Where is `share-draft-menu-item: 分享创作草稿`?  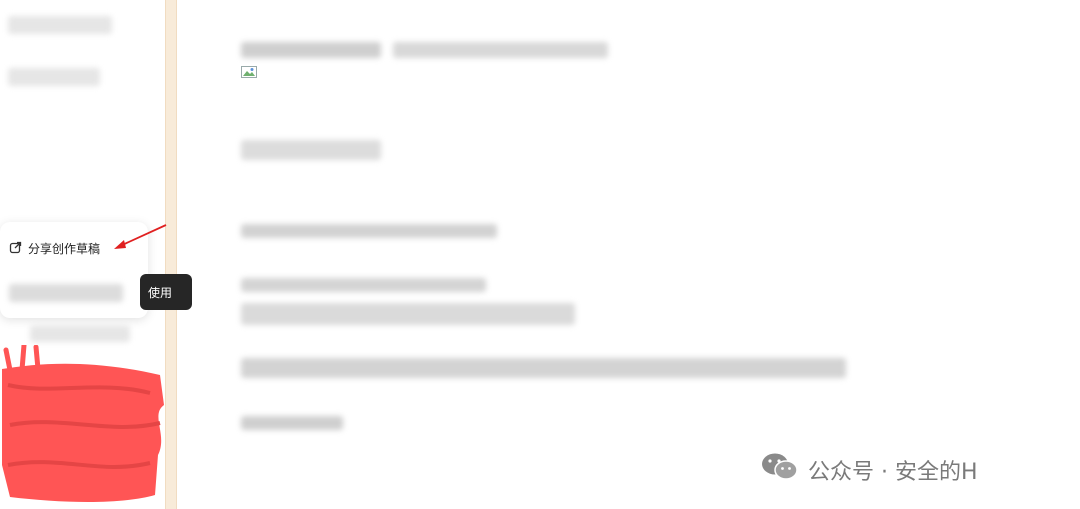 share-draft-menu-item: 分享创作草稿 is located at coordinates (54, 248).